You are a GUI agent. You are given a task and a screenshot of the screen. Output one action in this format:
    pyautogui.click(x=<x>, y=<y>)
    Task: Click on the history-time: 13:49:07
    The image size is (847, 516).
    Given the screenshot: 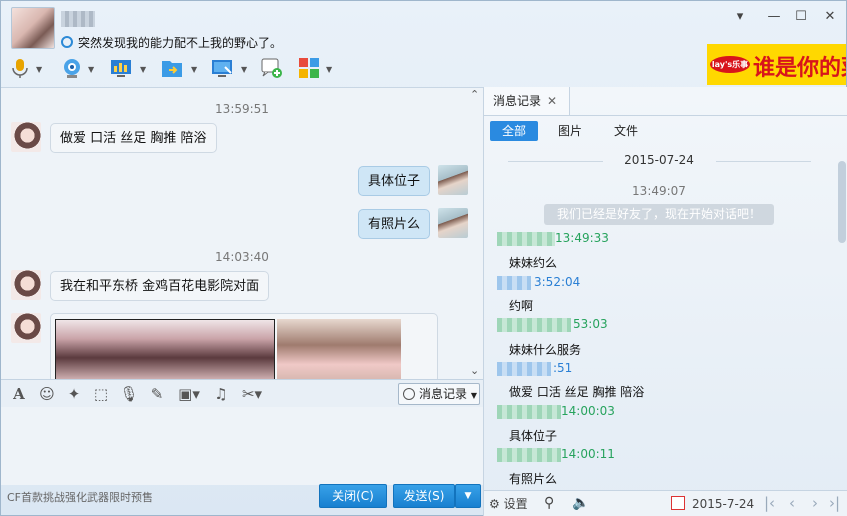 What is the action you would take?
    pyautogui.click(x=659, y=191)
    